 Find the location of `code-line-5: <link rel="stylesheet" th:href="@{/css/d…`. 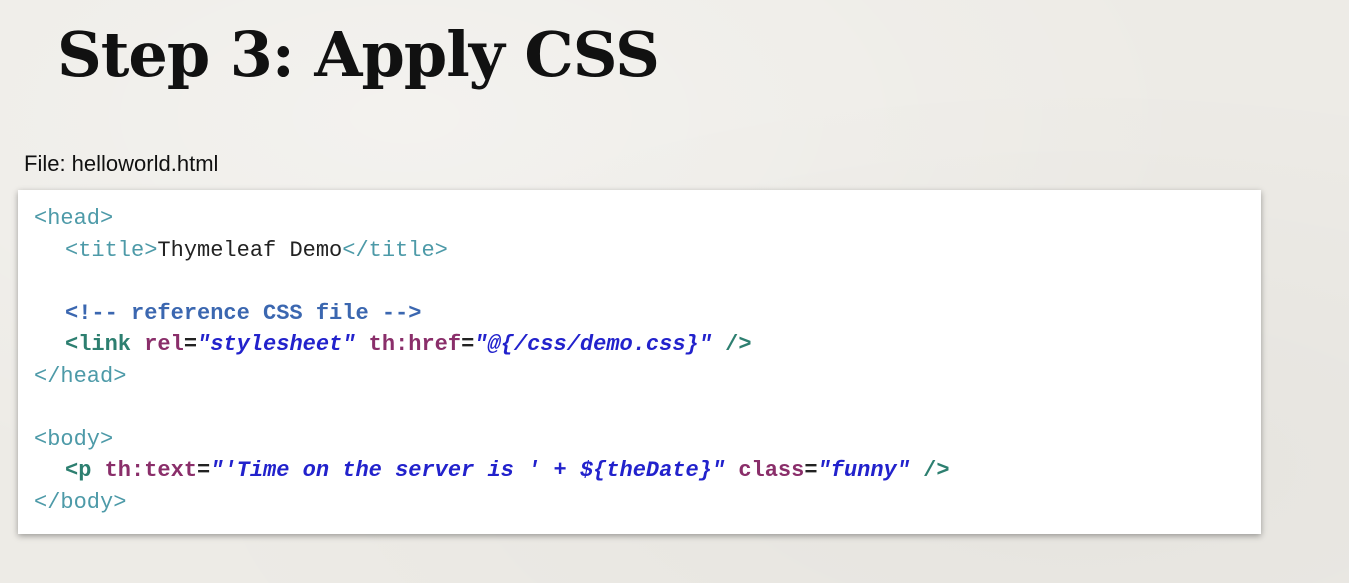

code-line-5: <link rel="stylesheet" th:href="@{/css/d… is located at coordinates (647, 345).